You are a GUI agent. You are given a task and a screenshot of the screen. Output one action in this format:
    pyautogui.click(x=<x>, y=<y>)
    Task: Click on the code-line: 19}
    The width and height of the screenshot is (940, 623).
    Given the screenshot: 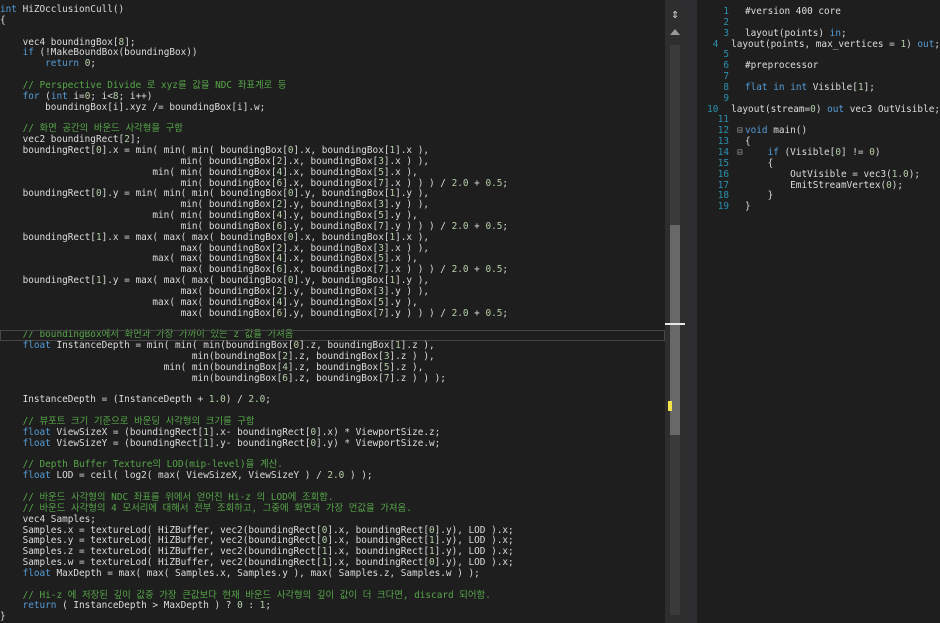 What is the action you would take?
    pyautogui.click(x=818, y=207)
    